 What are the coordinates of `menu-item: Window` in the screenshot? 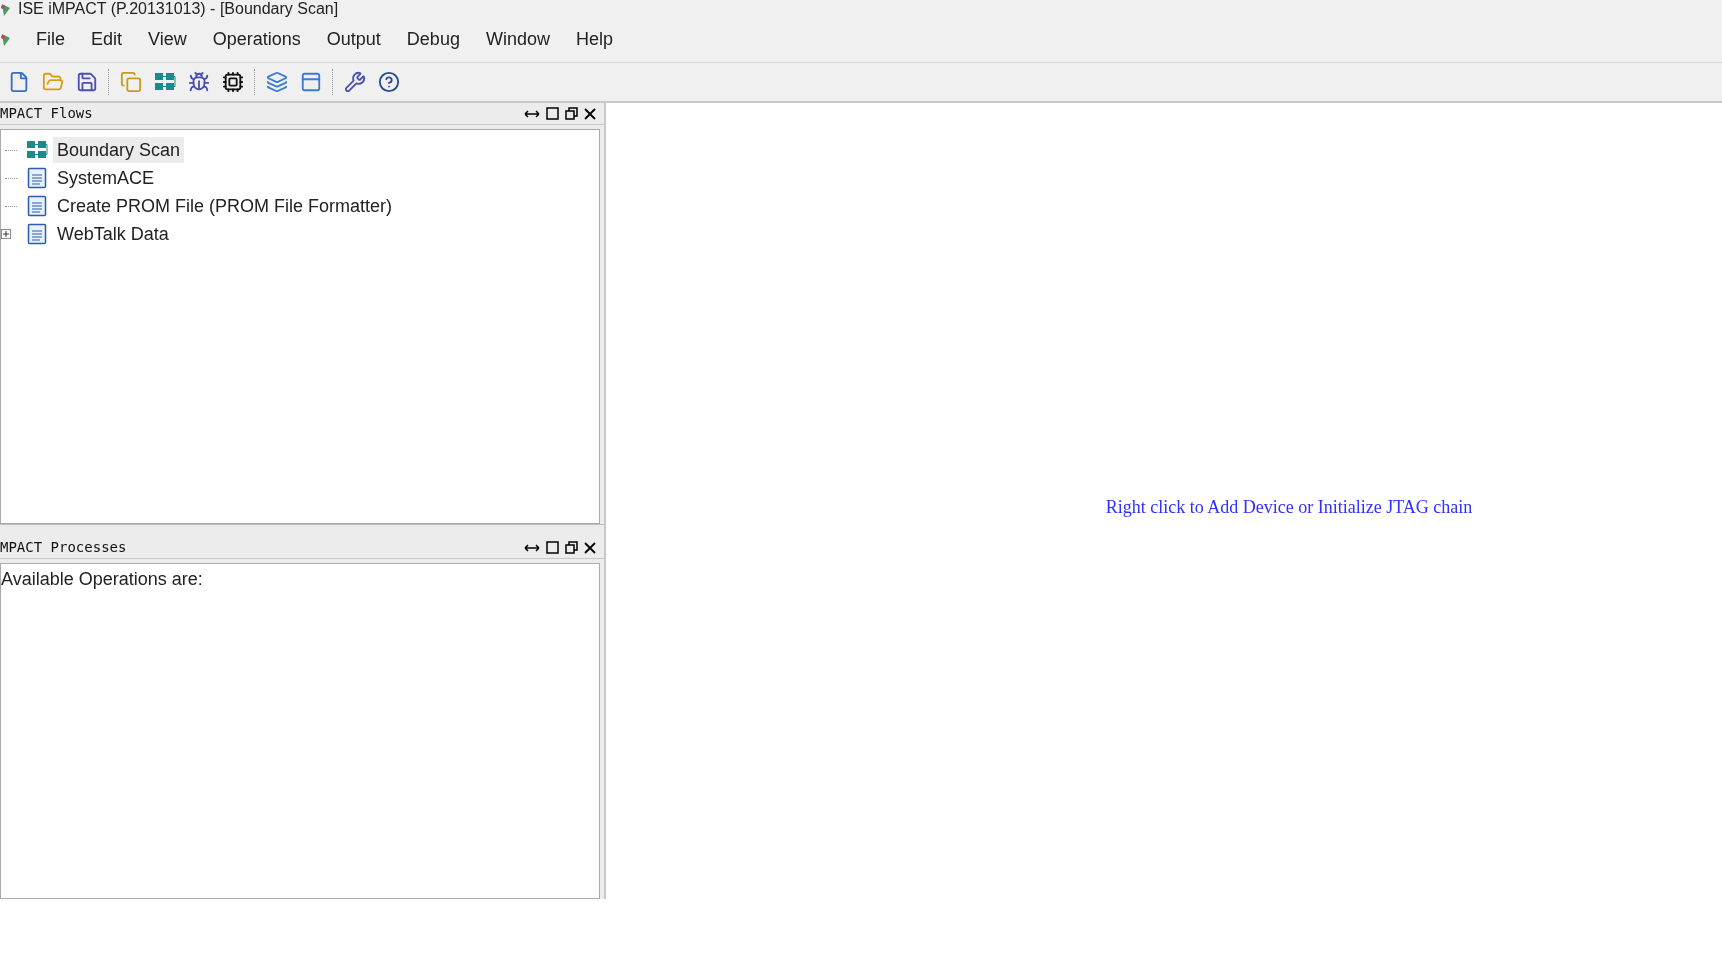 It's located at (517, 39).